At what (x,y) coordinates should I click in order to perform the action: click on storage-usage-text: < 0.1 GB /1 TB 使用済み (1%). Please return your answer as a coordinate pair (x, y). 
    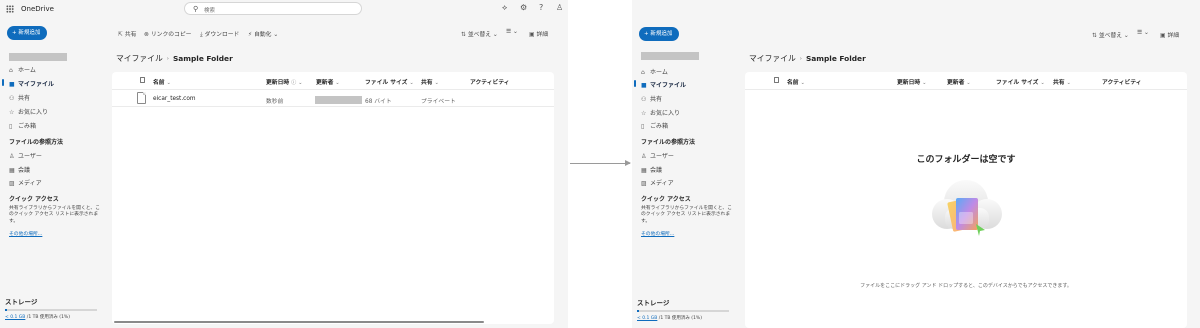
    Looking at the image, I should click on (37, 317).